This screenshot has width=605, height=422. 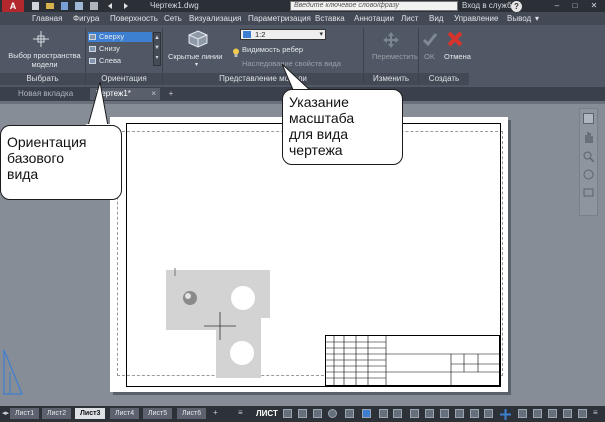 What do you see at coordinates (283, 34) in the screenshot?
I see `scale-dropdown: 1:2 ▾` at bounding box center [283, 34].